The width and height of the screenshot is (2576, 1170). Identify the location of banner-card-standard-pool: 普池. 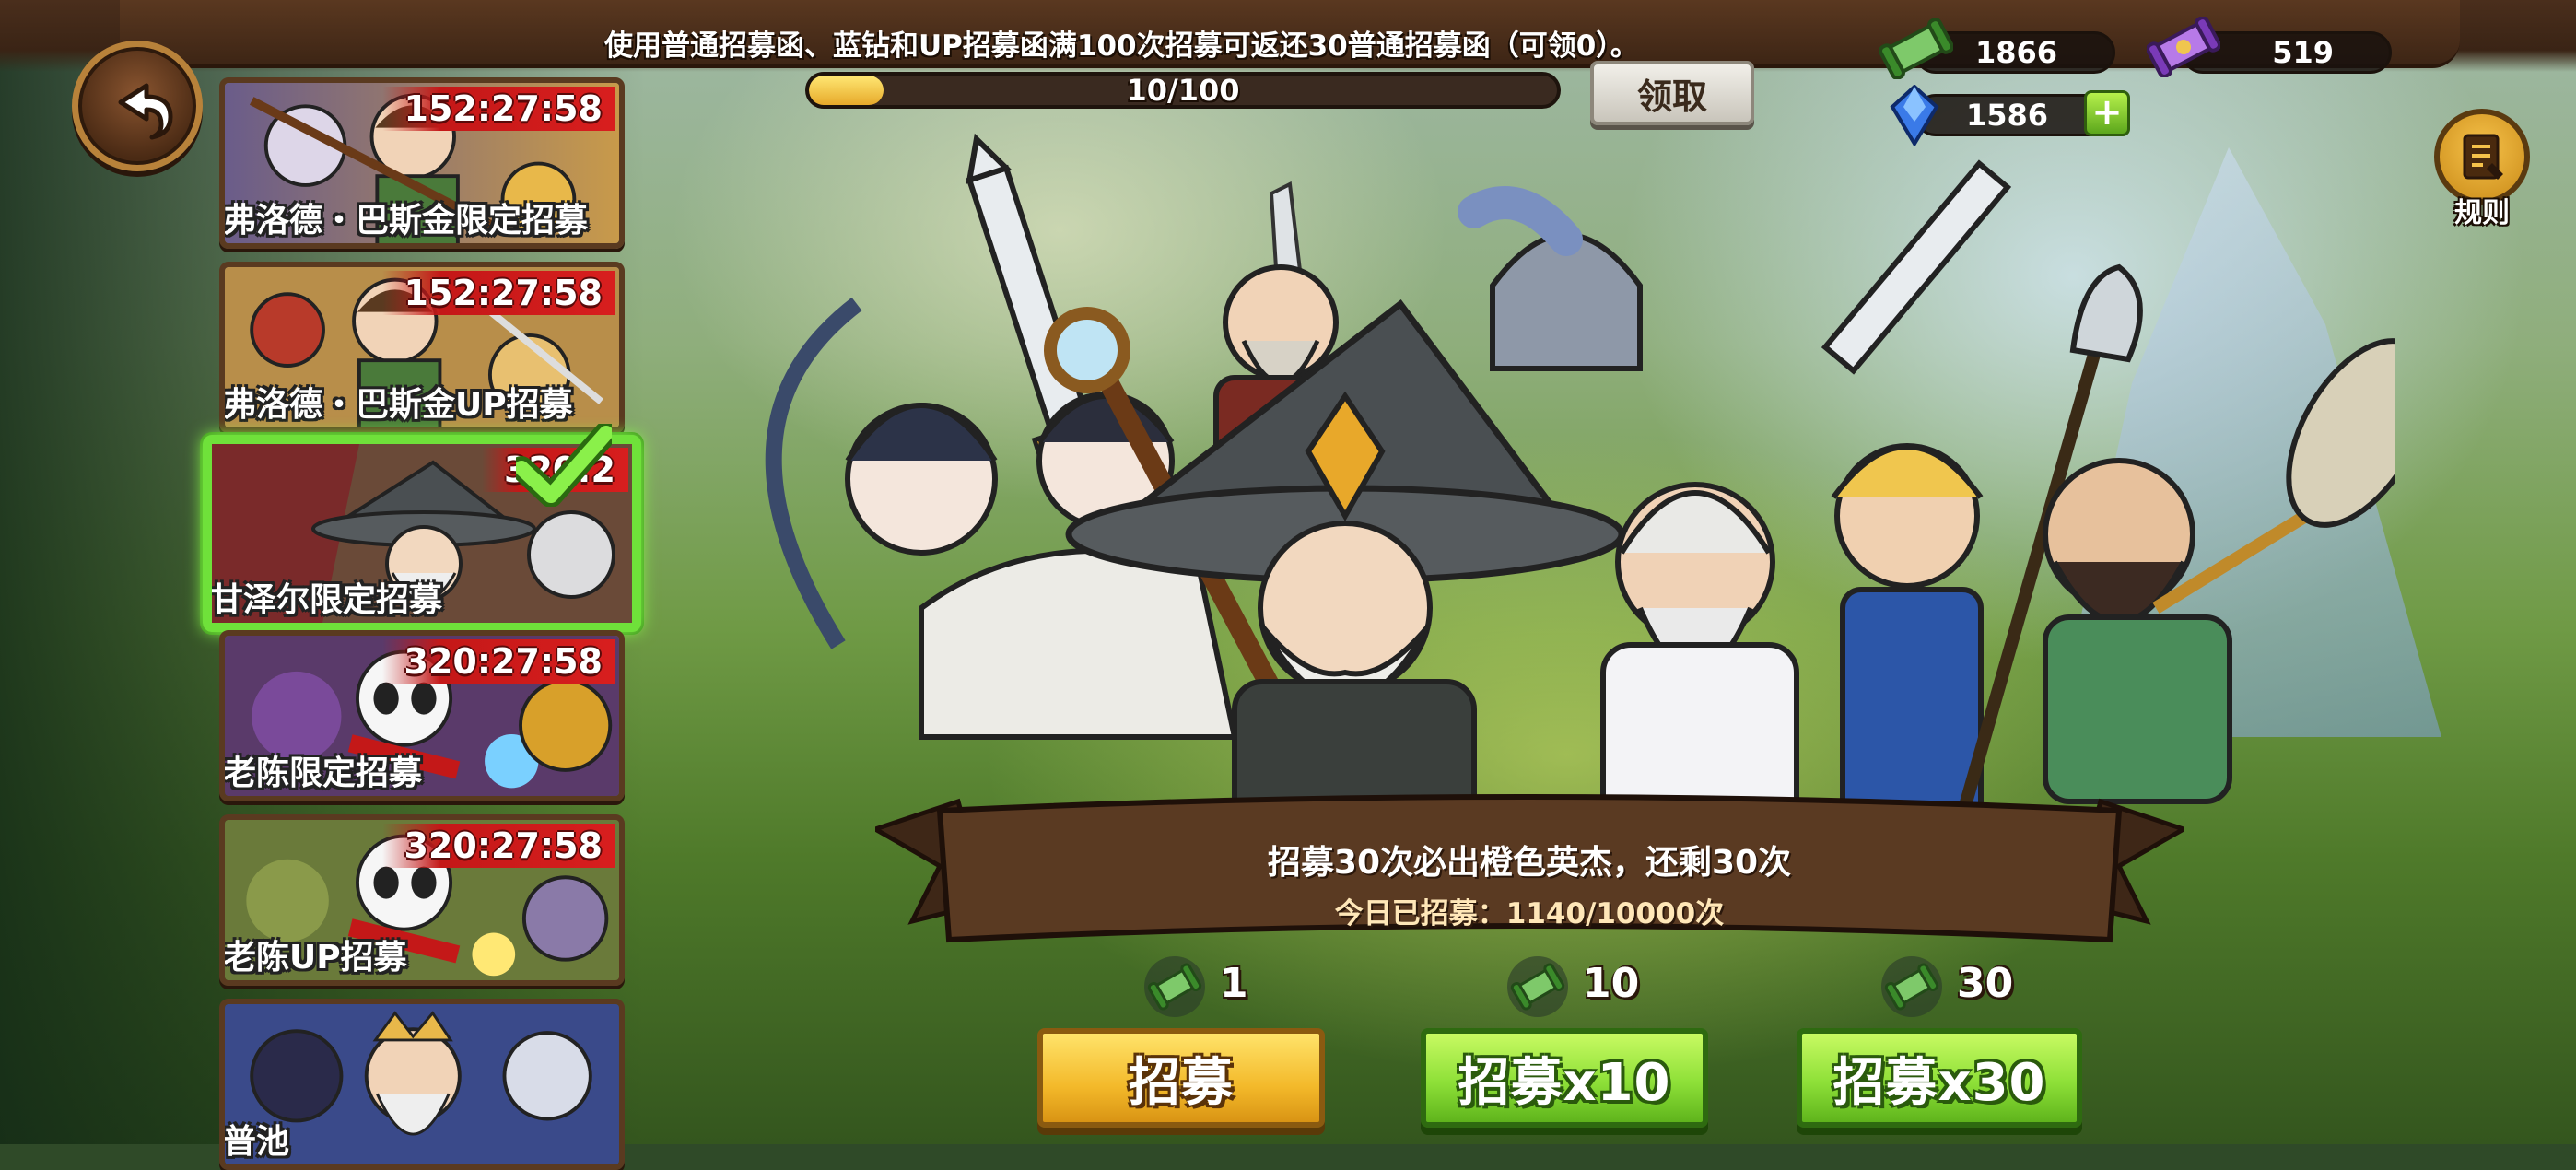
(422, 1084).